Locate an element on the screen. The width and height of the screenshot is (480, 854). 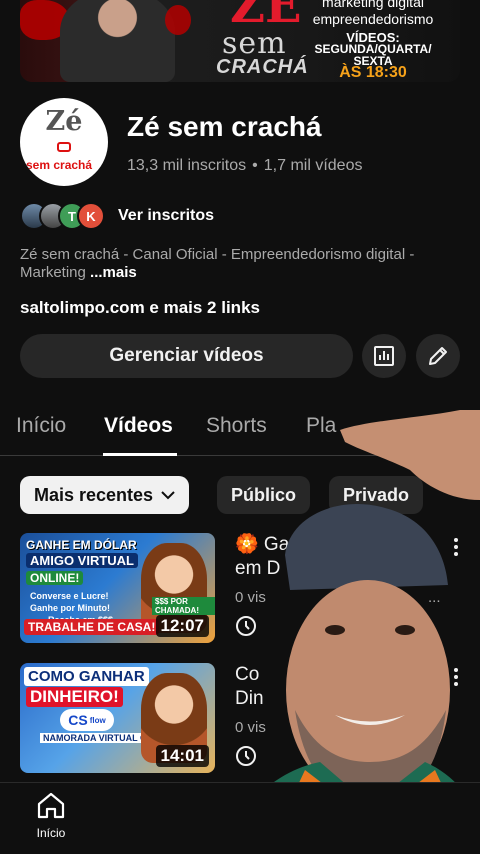
video-title: Co Din is located at coordinates (335, 687).